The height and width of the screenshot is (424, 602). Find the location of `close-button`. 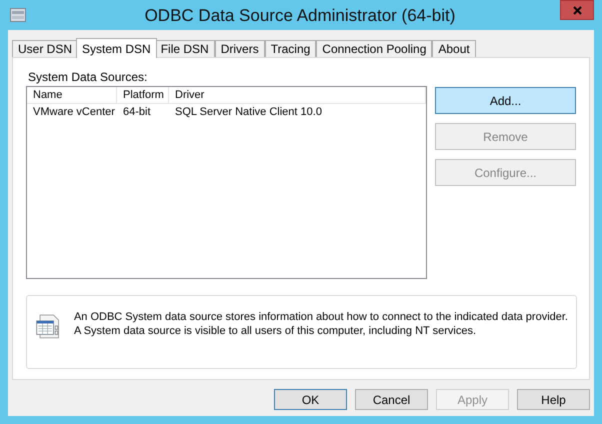

close-button is located at coordinates (577, 10).